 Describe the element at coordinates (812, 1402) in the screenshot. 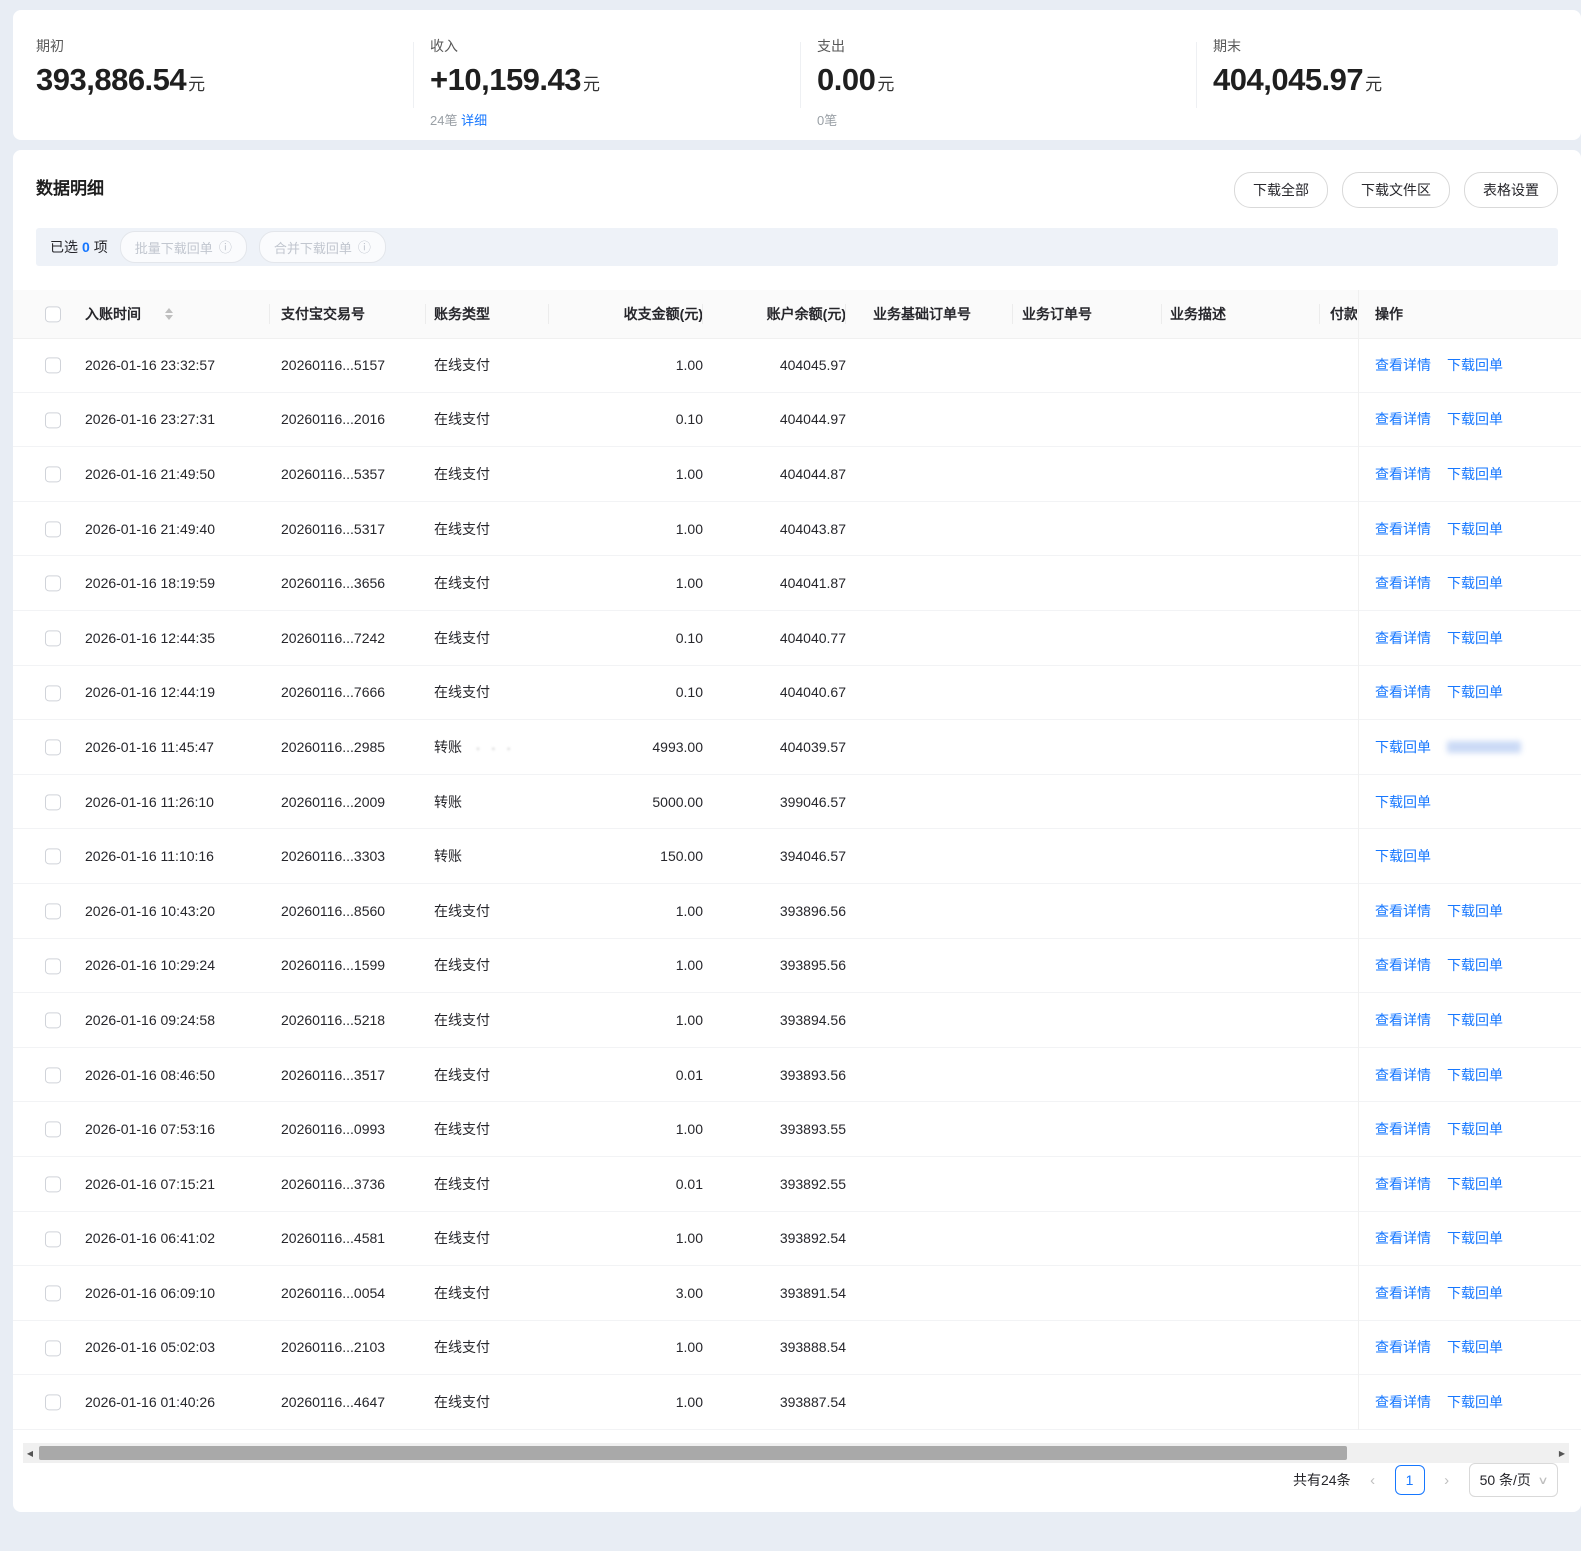

I see `cell-balance: 393887.54` at that location.